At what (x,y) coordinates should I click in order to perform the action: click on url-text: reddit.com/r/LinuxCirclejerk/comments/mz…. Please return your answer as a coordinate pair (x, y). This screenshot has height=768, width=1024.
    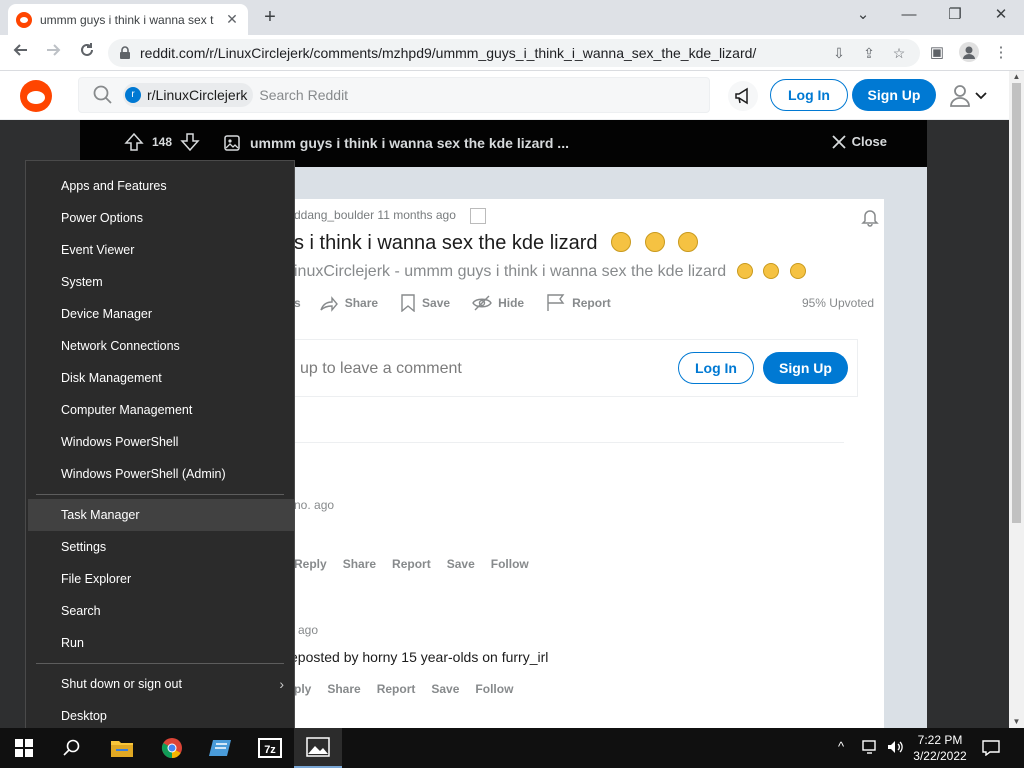
    Looking at the image, I should click on (448, 53).